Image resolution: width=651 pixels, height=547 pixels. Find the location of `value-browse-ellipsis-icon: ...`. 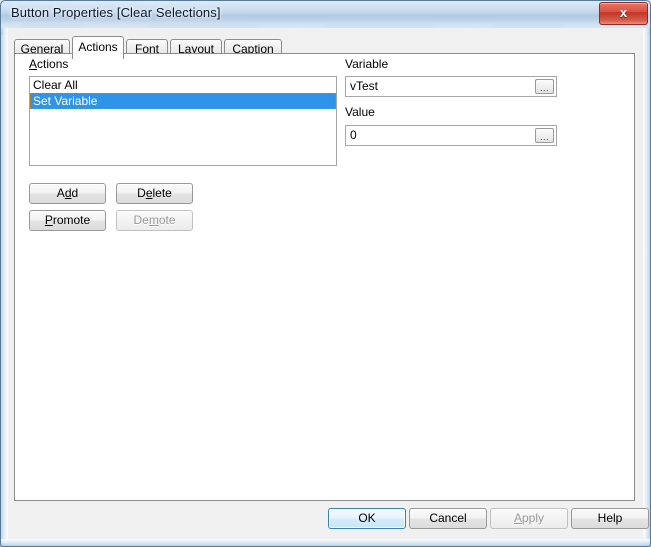

value-browse-ellipsis-icon: ... is located at coordinates (544, 135).